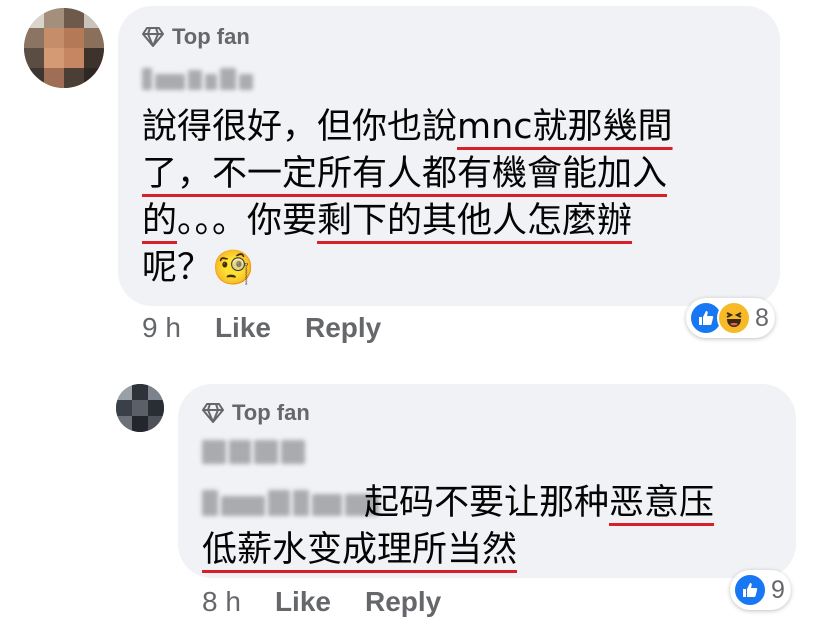 The height and width of the screenshot is (624, 828). What do you see at coordinates (247, 221) in the screenshot?
I see `text-segment: 。。。你要` at bounding box center [247, 221].